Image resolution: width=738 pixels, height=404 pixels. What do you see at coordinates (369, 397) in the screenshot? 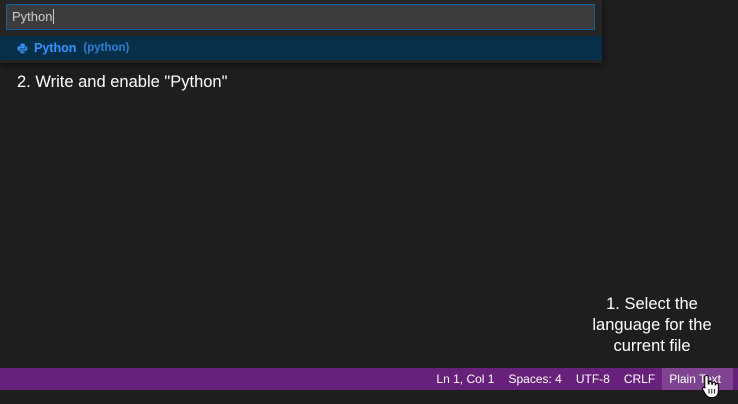
I see `bottom-edge` at bounding box center [369, 397].